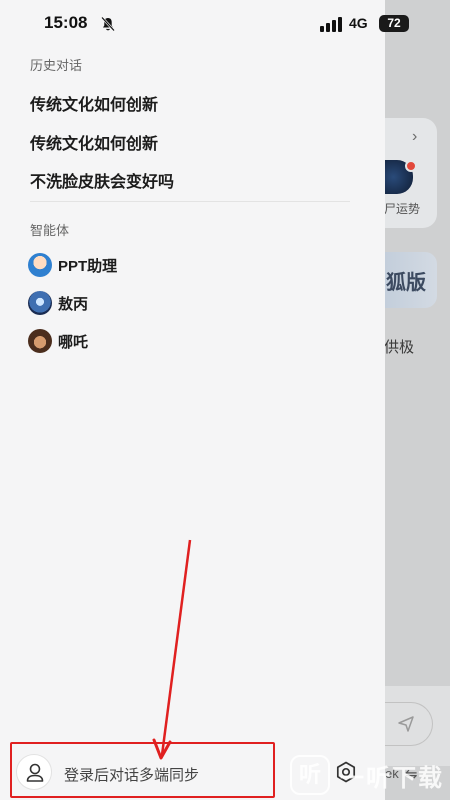  I want to click on watermark: 听 一听下载, so click(370, 775).